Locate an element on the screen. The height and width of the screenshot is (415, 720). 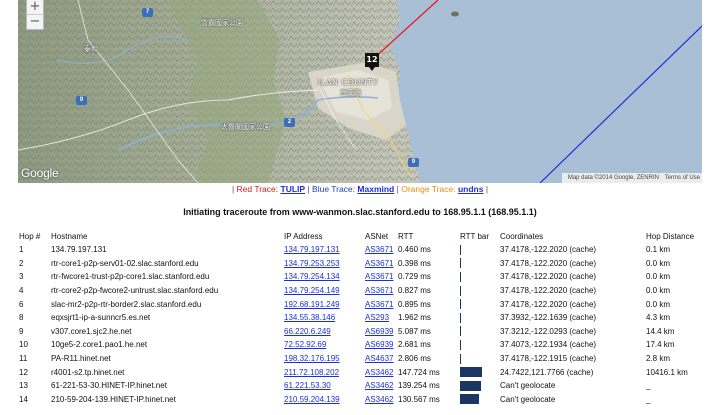
hostname: v307.core1.sjc2.he.net is located at coordinates (91, 331).